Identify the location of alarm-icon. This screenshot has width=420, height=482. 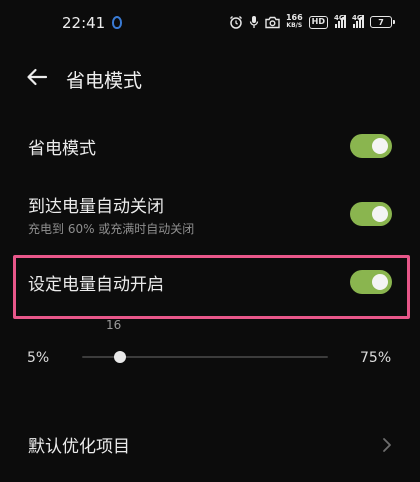
(236, 22).